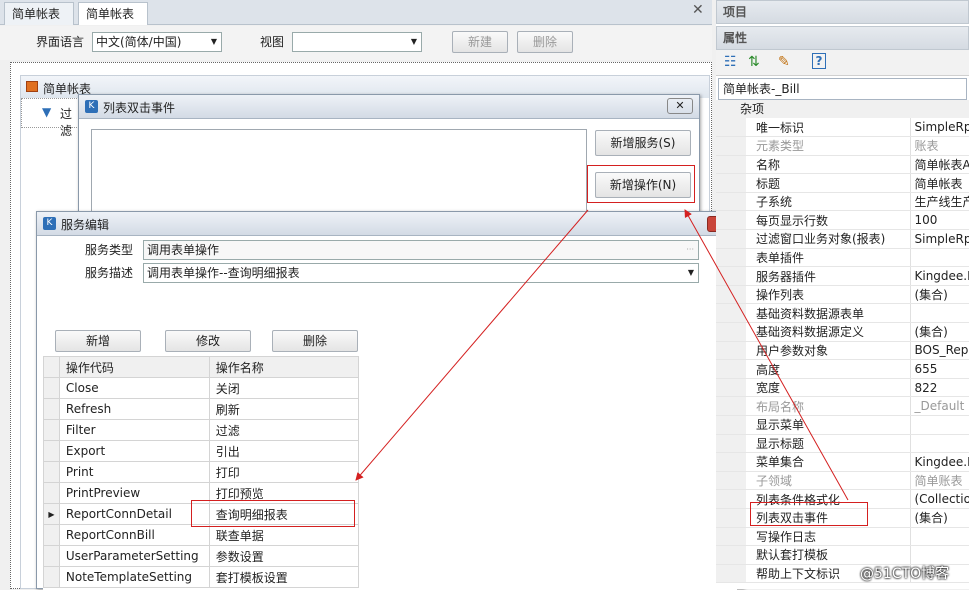  Describe the element at coordinates (284, 556) in the screenshot. I see `operation-name-cell: 参数设置` at that location.